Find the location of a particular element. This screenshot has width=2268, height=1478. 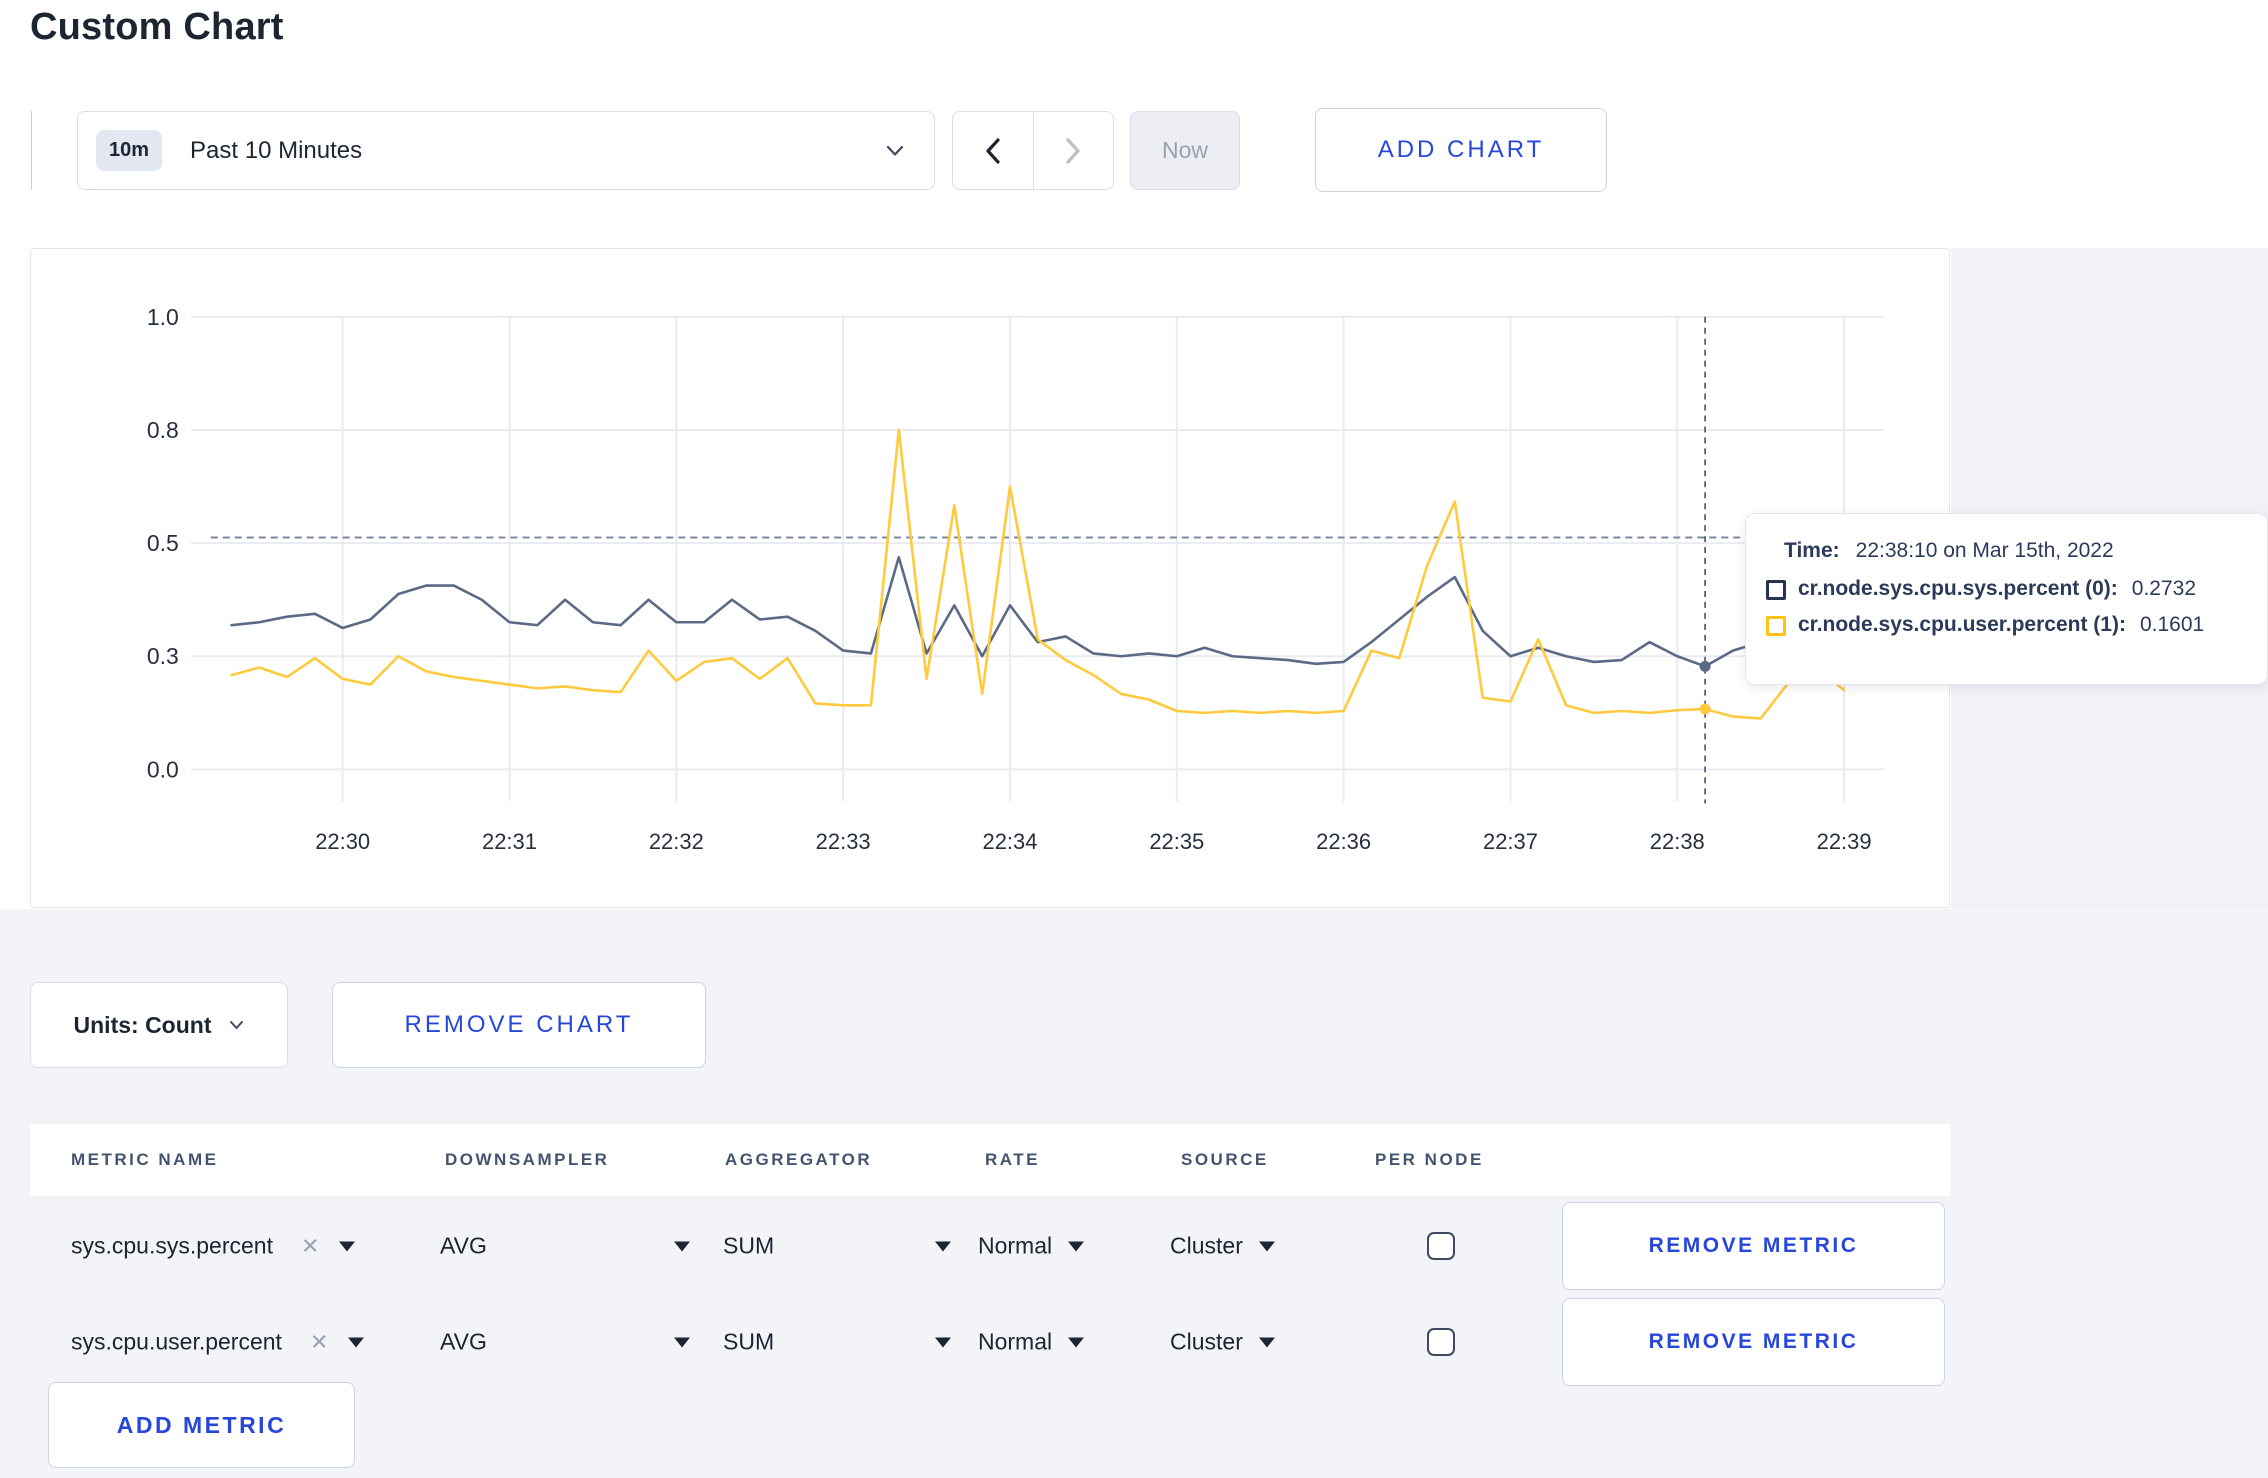

remove-chart-button: REMOVE CHART is located at coordinates (519, 1025).